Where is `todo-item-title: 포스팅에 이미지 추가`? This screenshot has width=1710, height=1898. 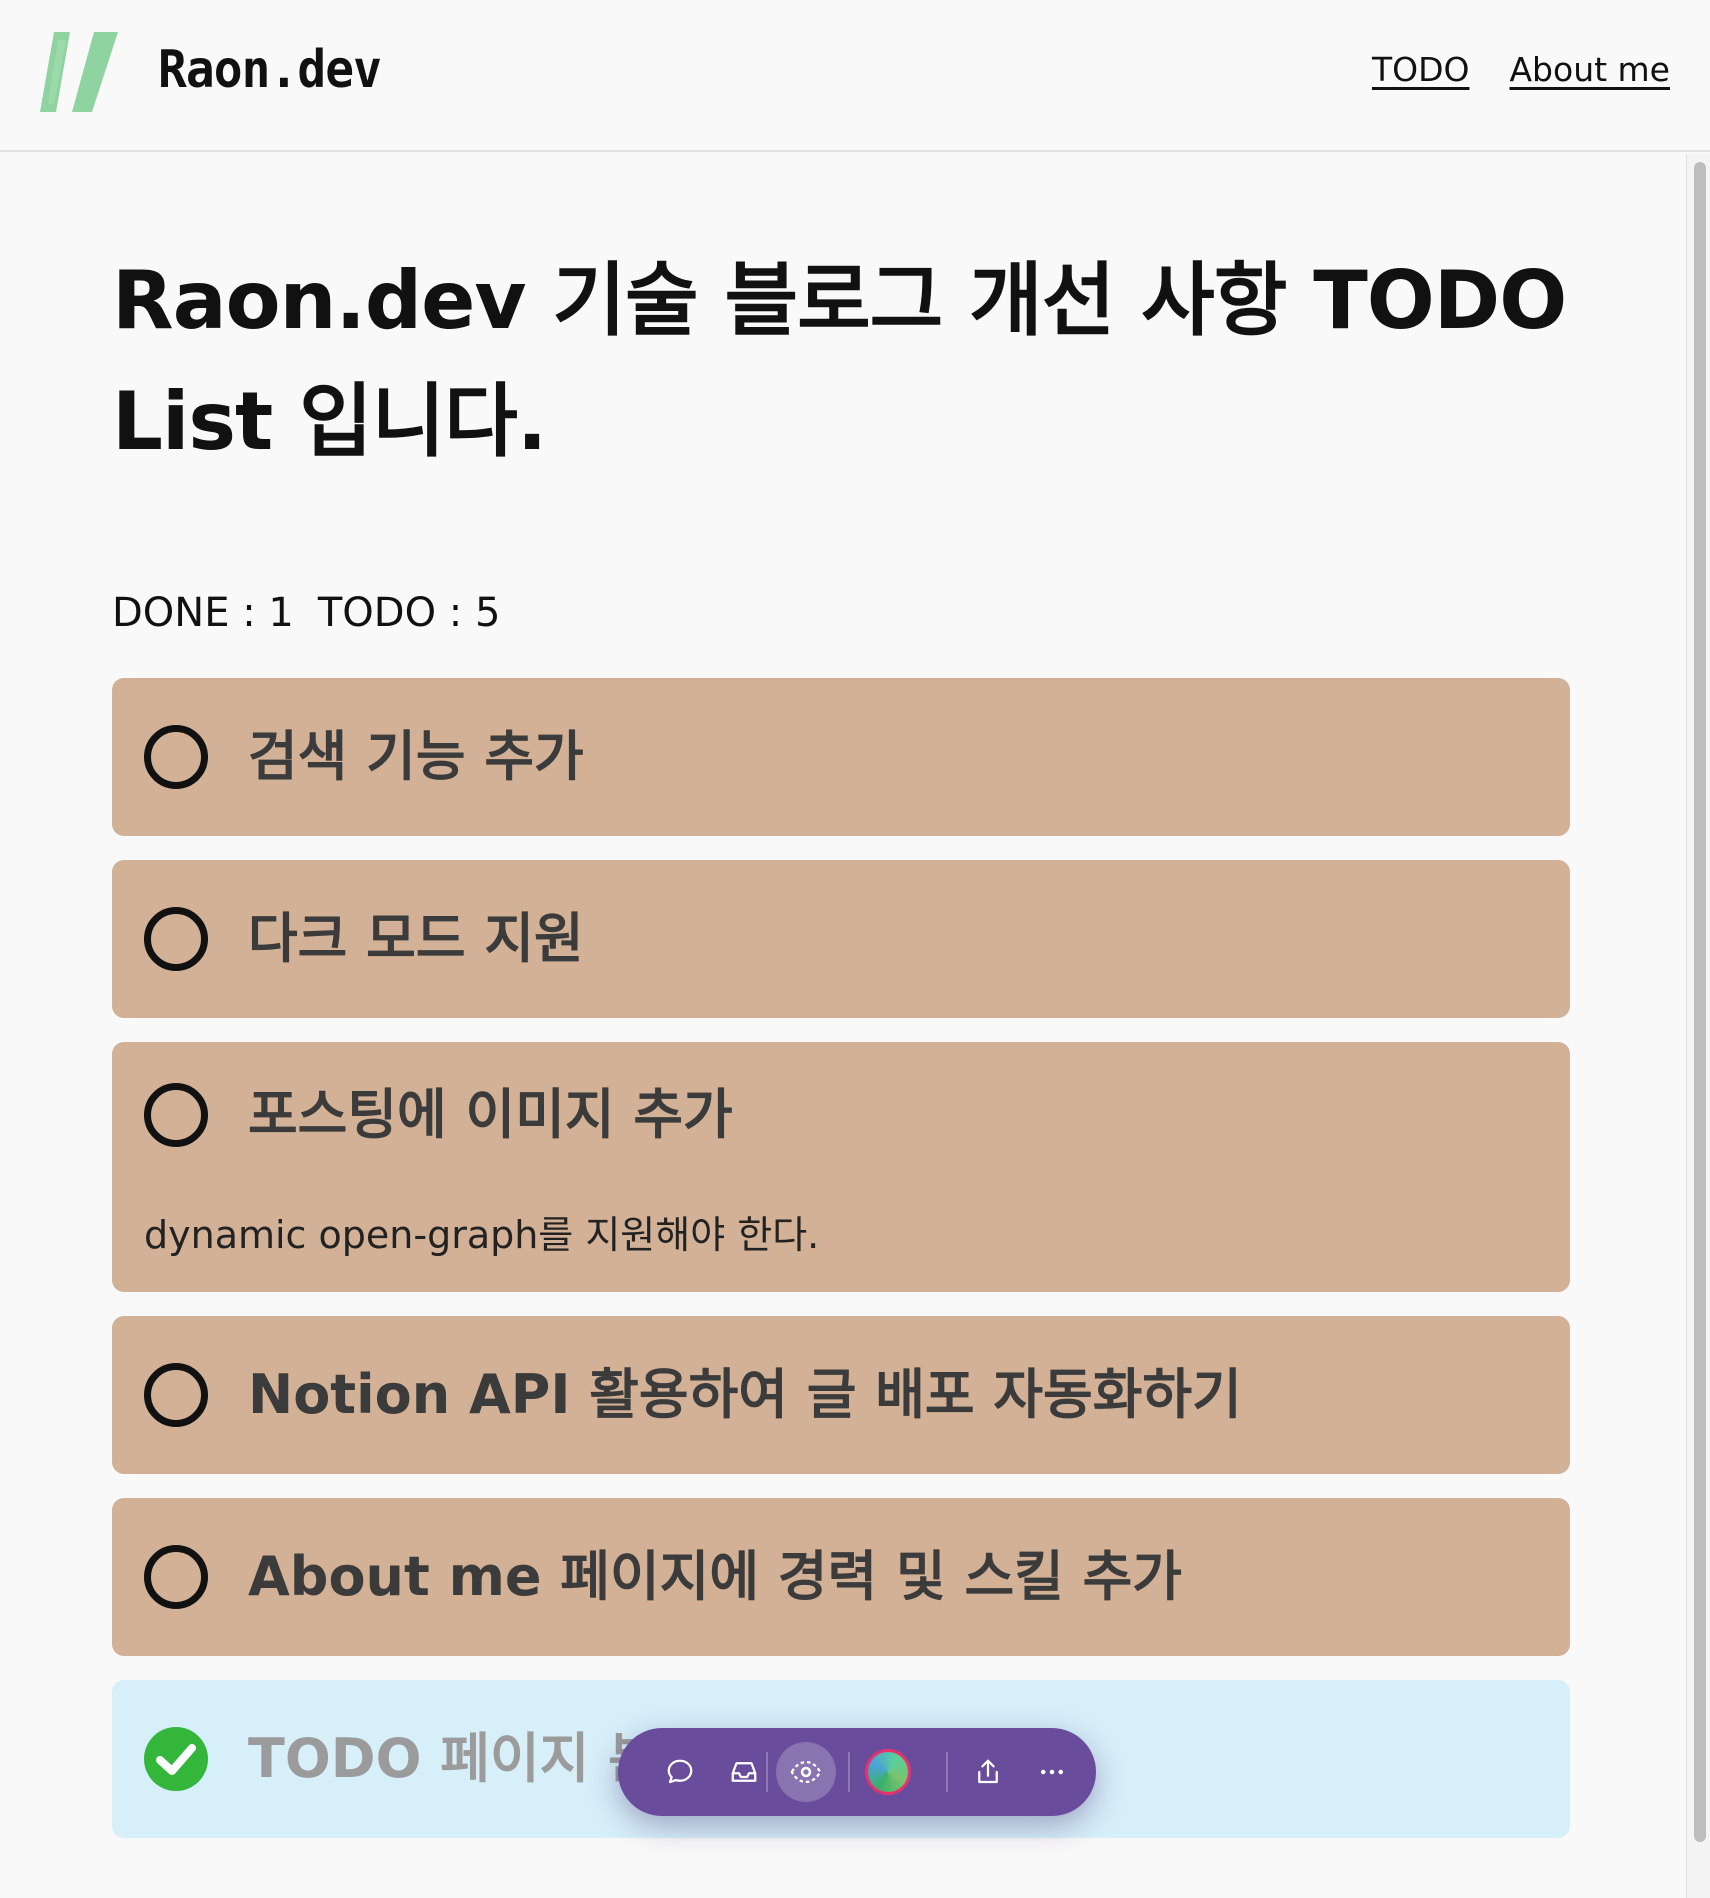 todo-item-title: 포스팅에 이미지 추가 is located at coordinates (490, 1114).